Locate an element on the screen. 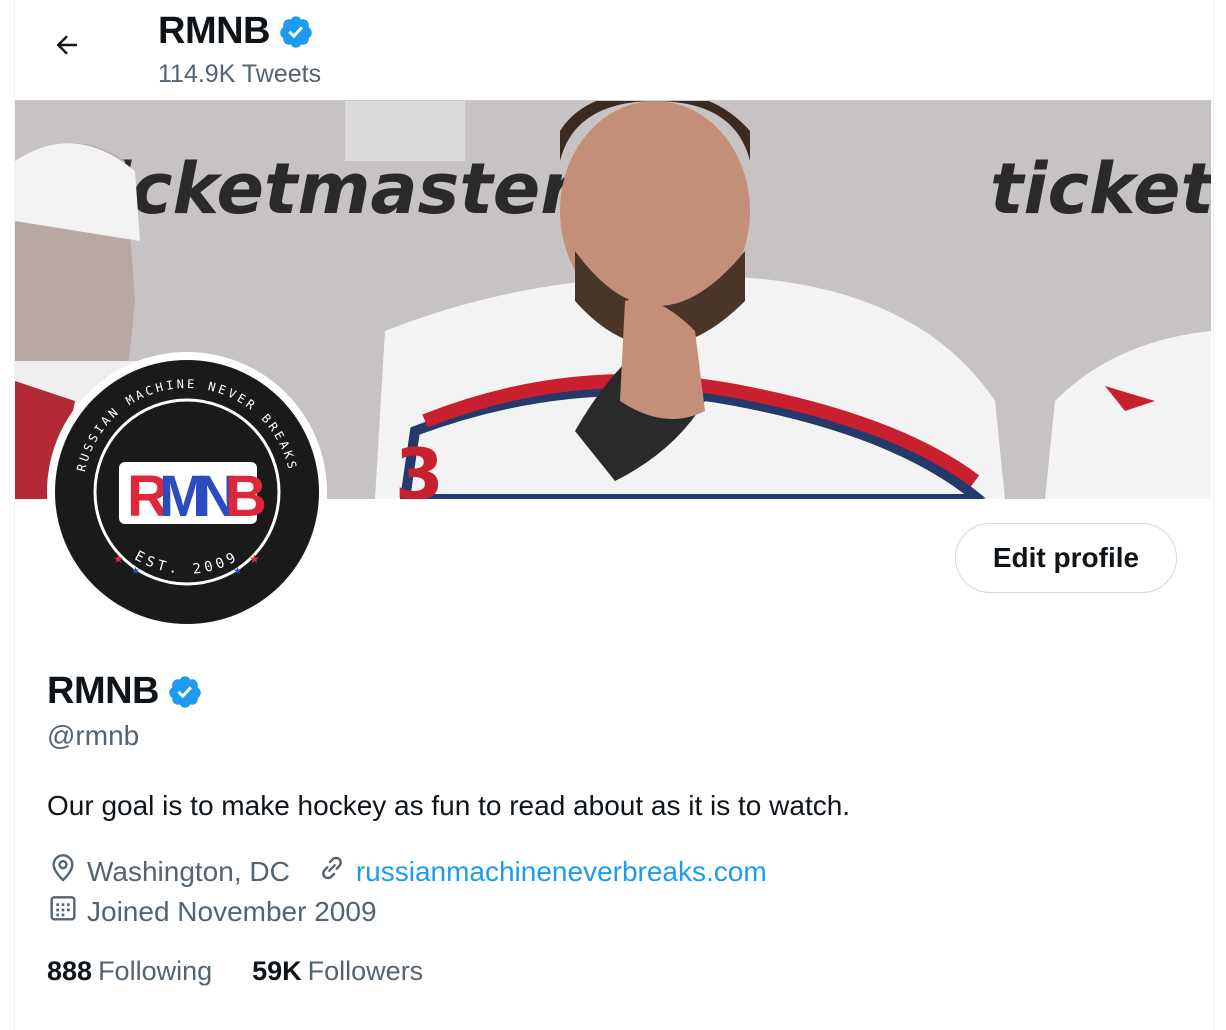 The height and width of the screenshot is (1030, 1226). arrow-left-icon is located at coordinates (67, 47).